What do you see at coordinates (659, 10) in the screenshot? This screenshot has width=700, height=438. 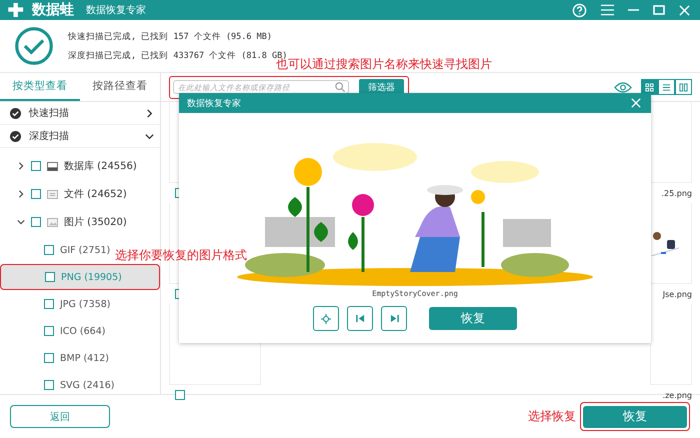 I see `maximize-icon` at bounding box center [659, 10].